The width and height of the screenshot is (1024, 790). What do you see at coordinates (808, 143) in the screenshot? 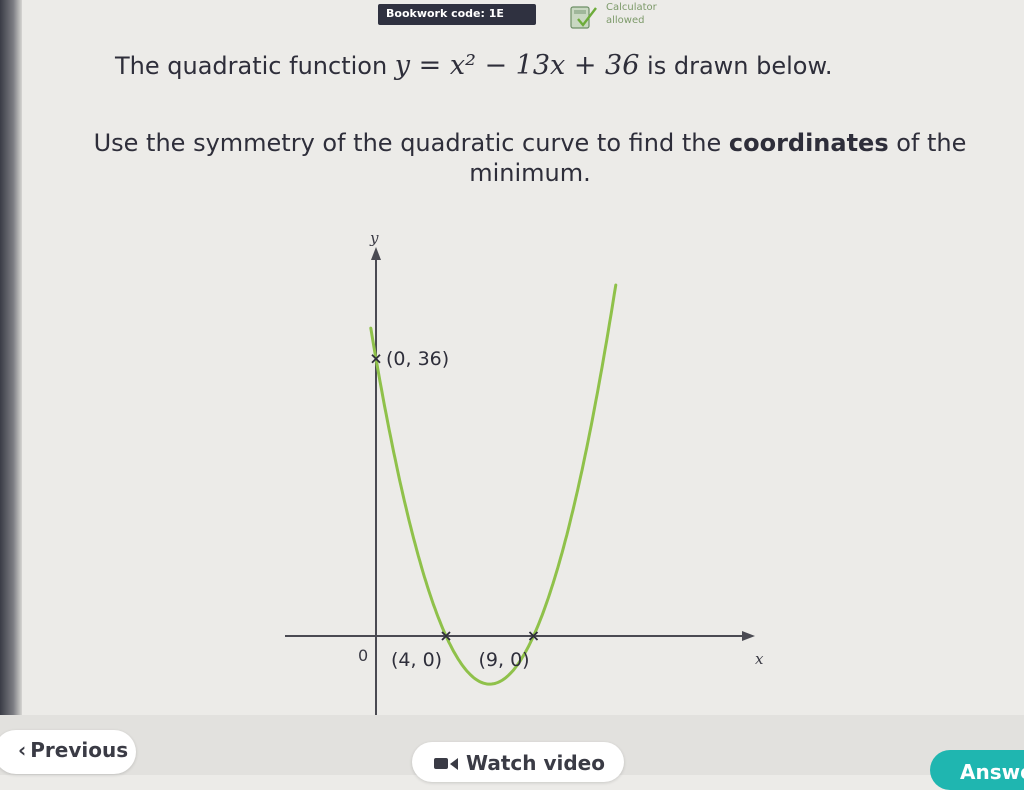
I see `instruction-bold: coordinates` at bounding box center [808, 143].